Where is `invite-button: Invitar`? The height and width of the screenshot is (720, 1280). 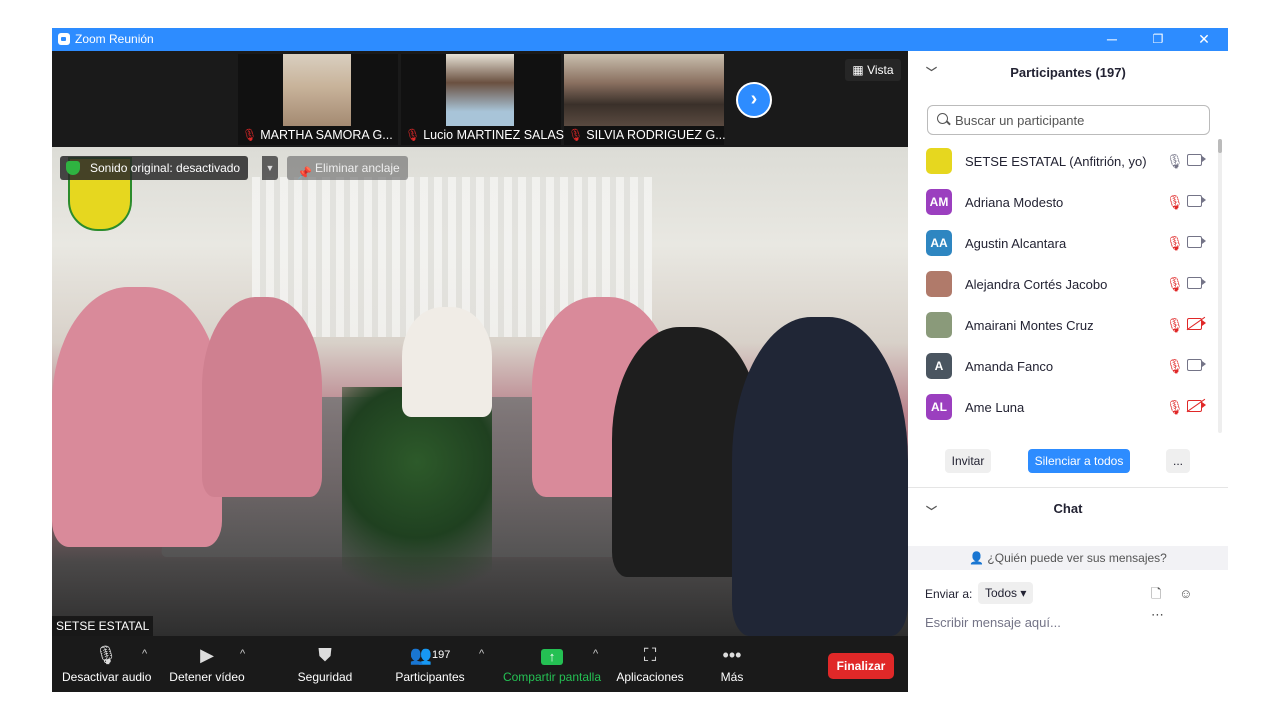
invite-button: Invitar is located at coordinates (968, 461).